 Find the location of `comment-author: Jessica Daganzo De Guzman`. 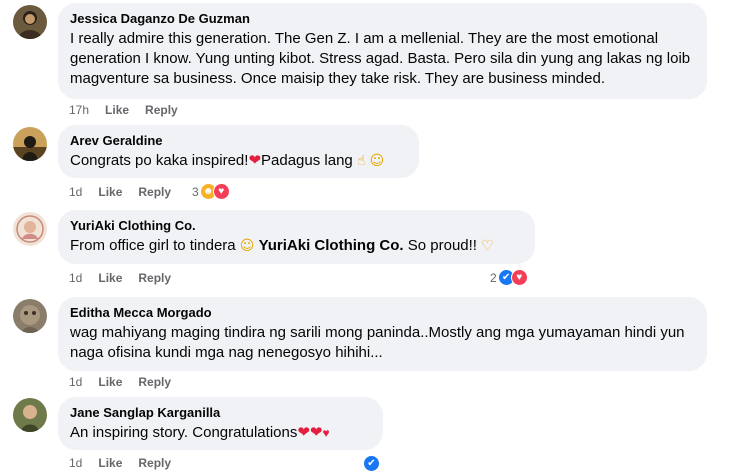

comment-author: Jessica Daganzo De Guzman is located at coordinates (382, 18).